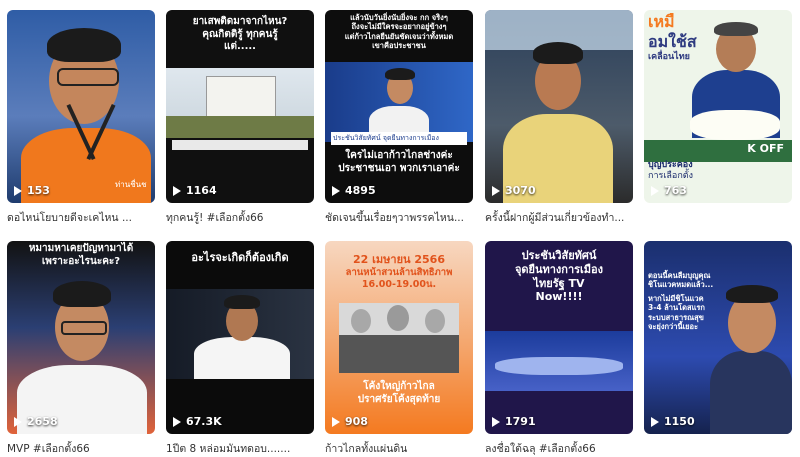 The height and width of the screenshot is (457, 800). I want to click on banner-text: K OFF, so click(765, 148).